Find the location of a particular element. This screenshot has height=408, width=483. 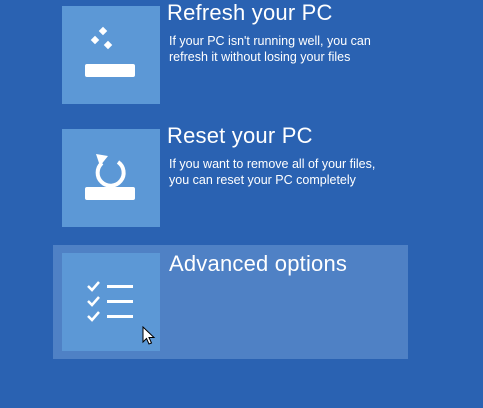

refresh-pc-icon is located at coordinates (110, 51).